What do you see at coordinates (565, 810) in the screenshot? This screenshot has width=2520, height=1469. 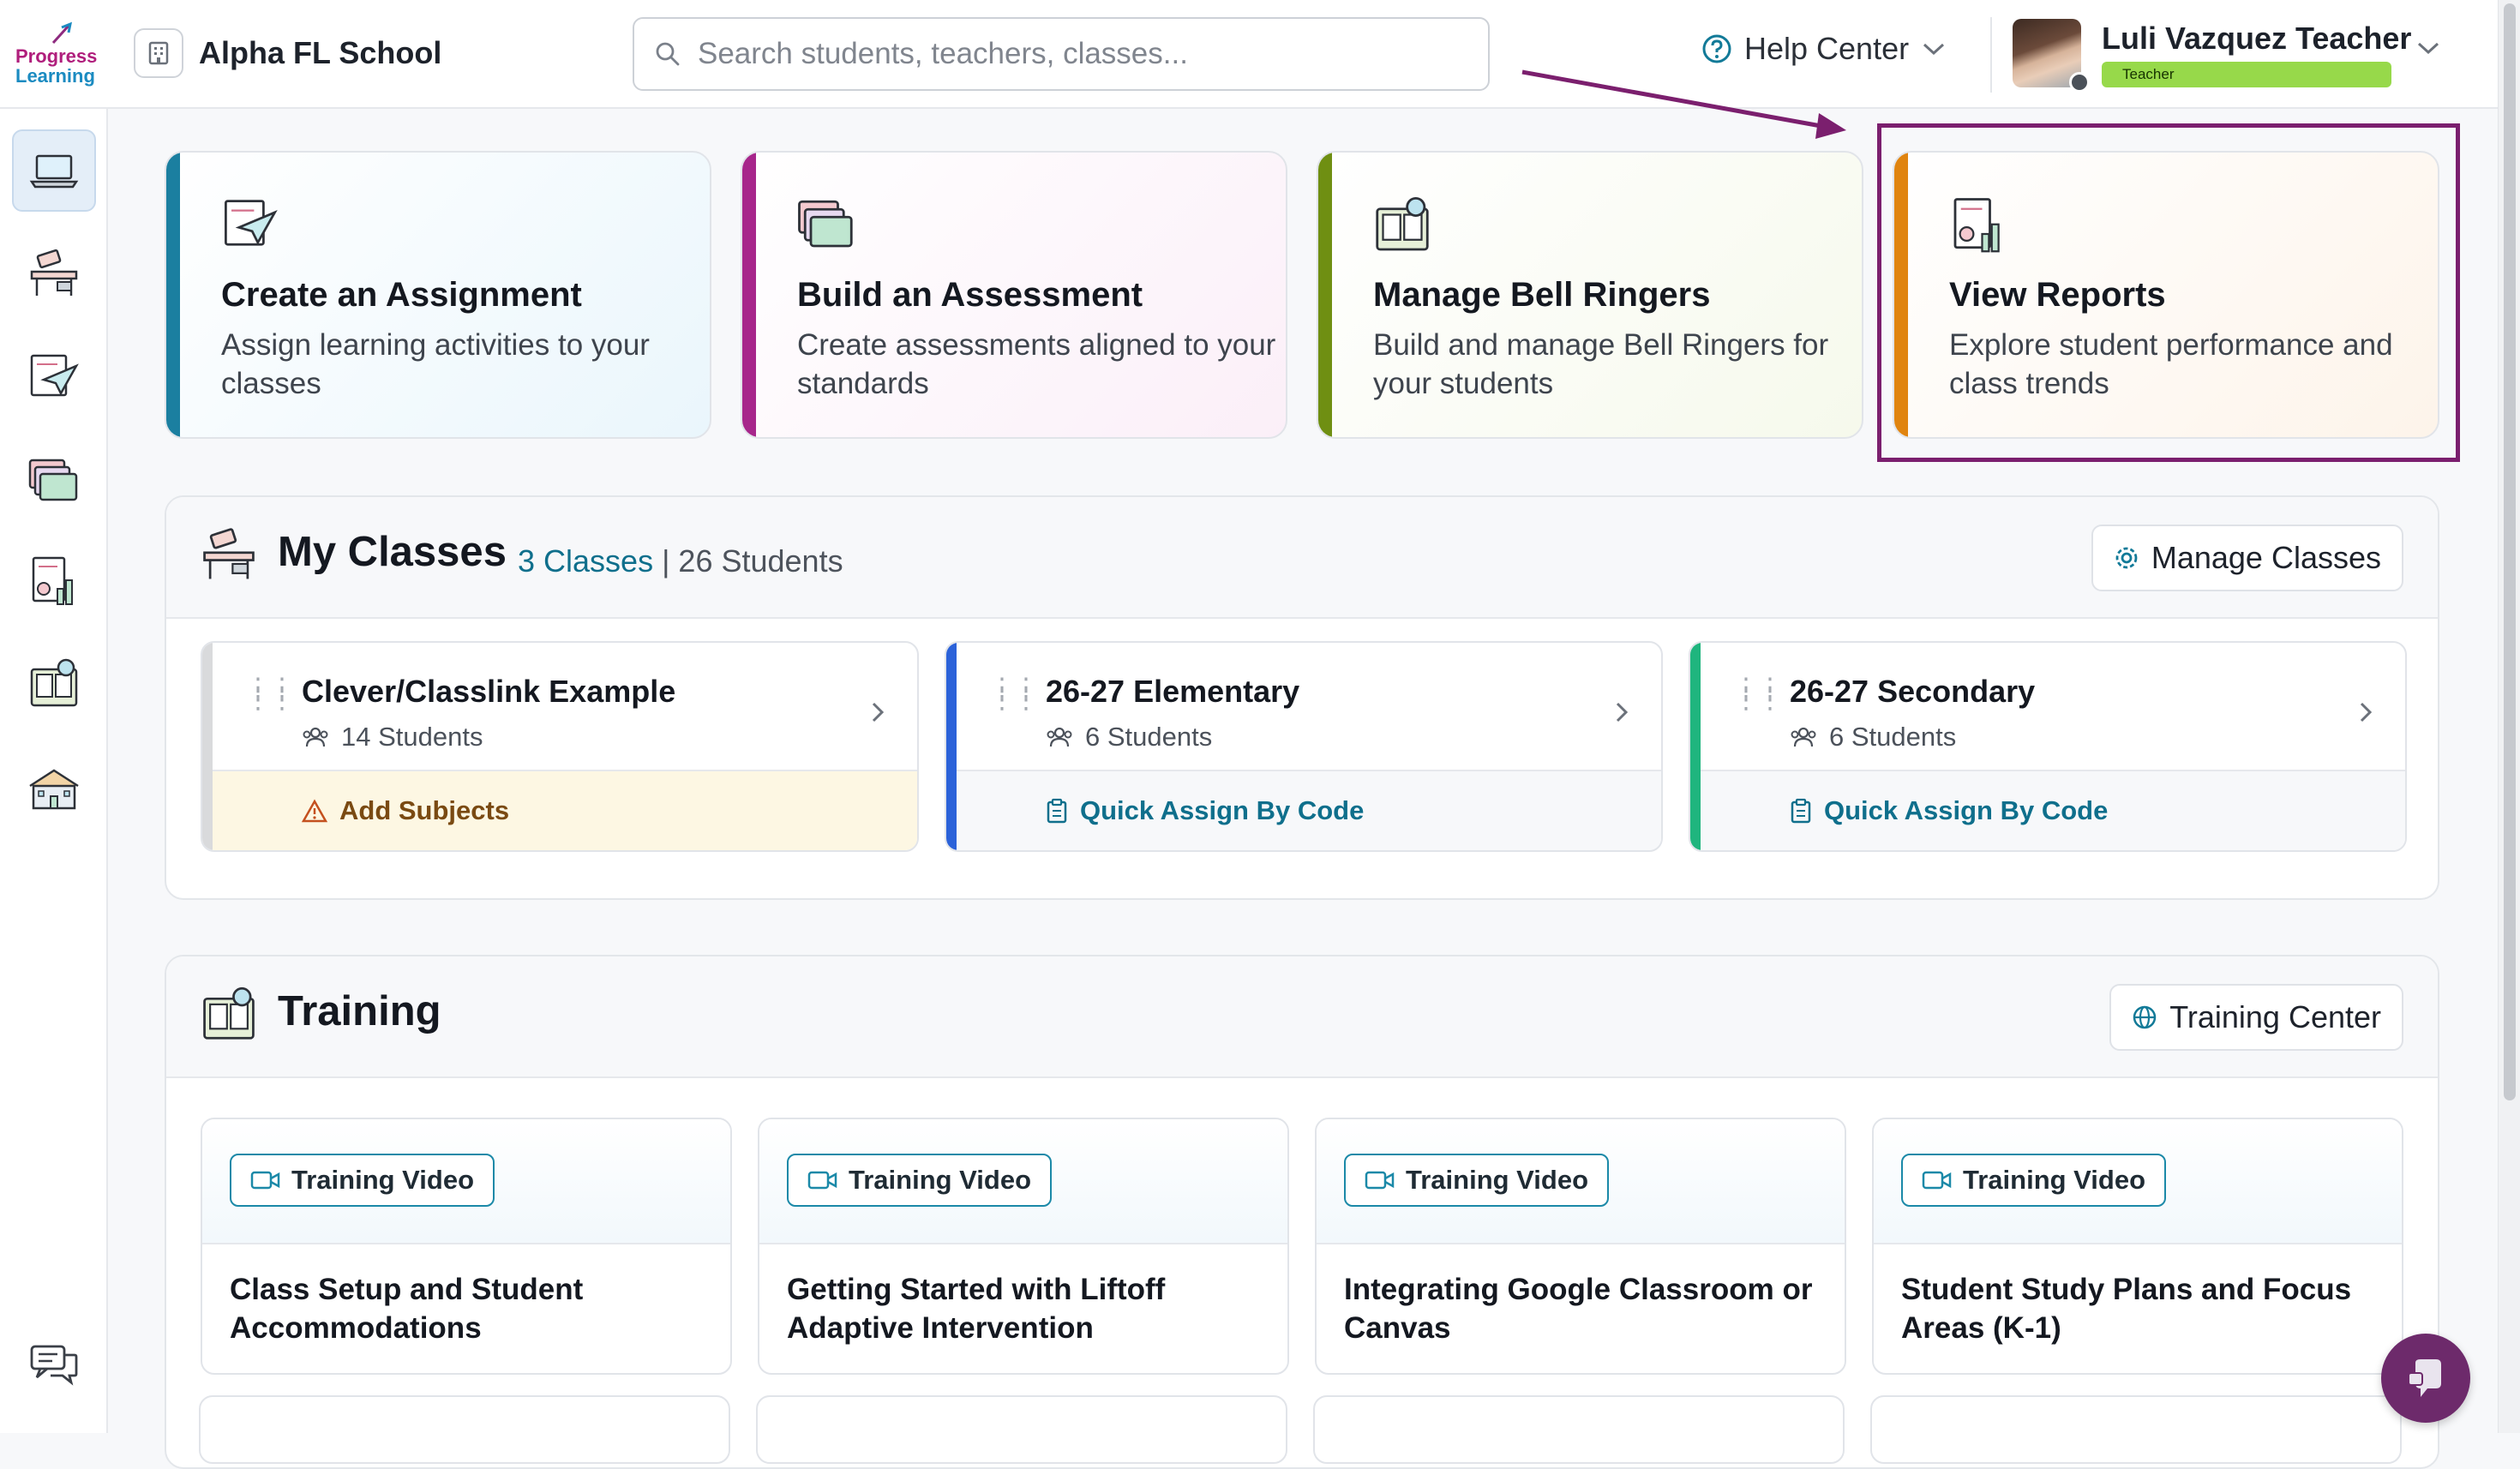 I see `add-subjects-button: Add Subjects` at bounding box center [565, 810].